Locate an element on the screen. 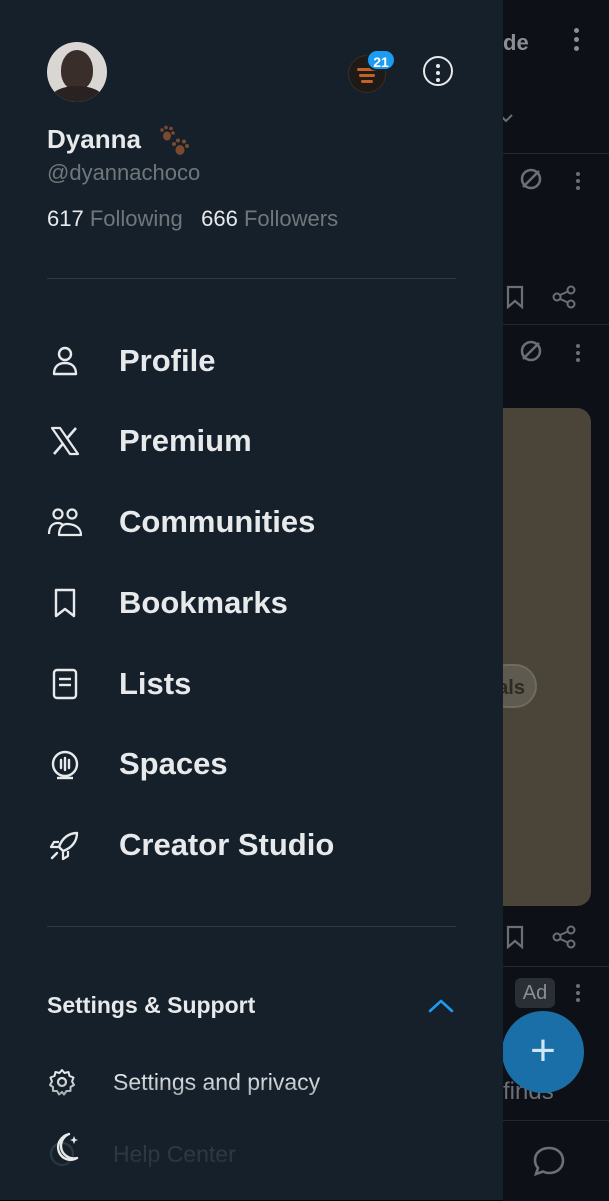 The height and width of the screenshot is (1201, 609). settings-support-toggle: Settings & Support is located at coordinates (151, 1005).